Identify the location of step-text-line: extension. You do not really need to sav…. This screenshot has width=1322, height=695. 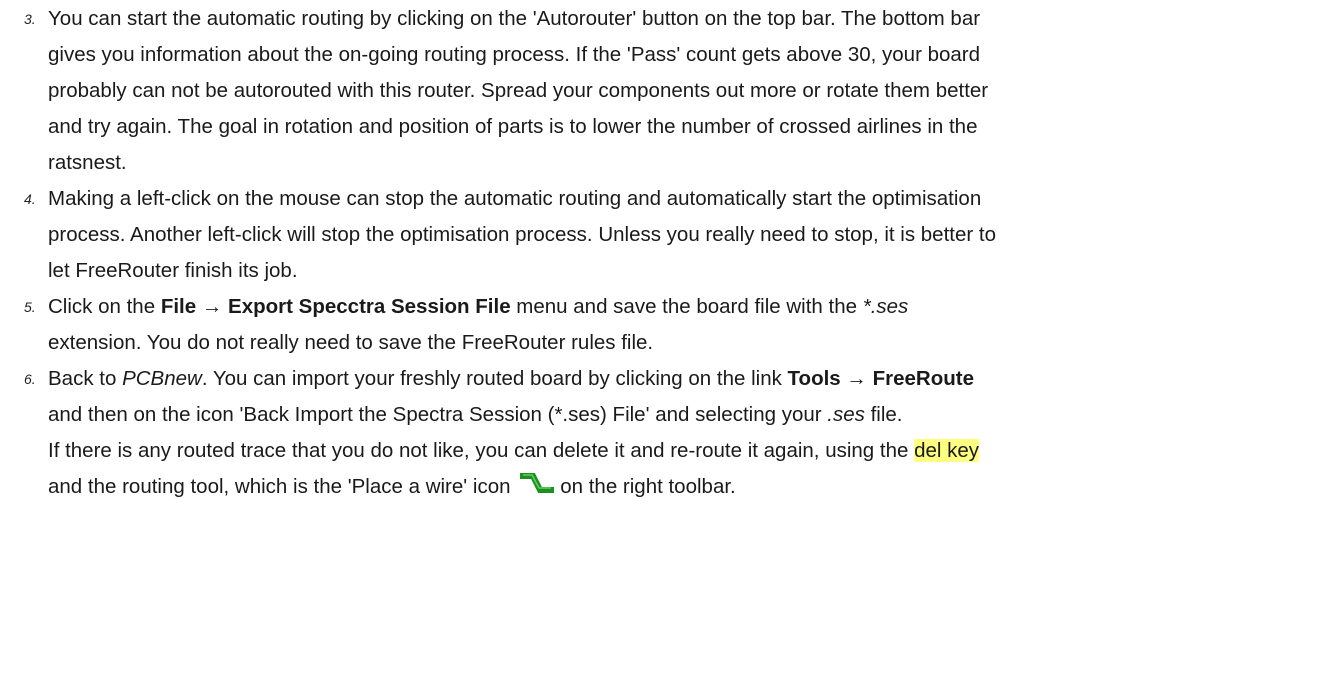
(351, 342).